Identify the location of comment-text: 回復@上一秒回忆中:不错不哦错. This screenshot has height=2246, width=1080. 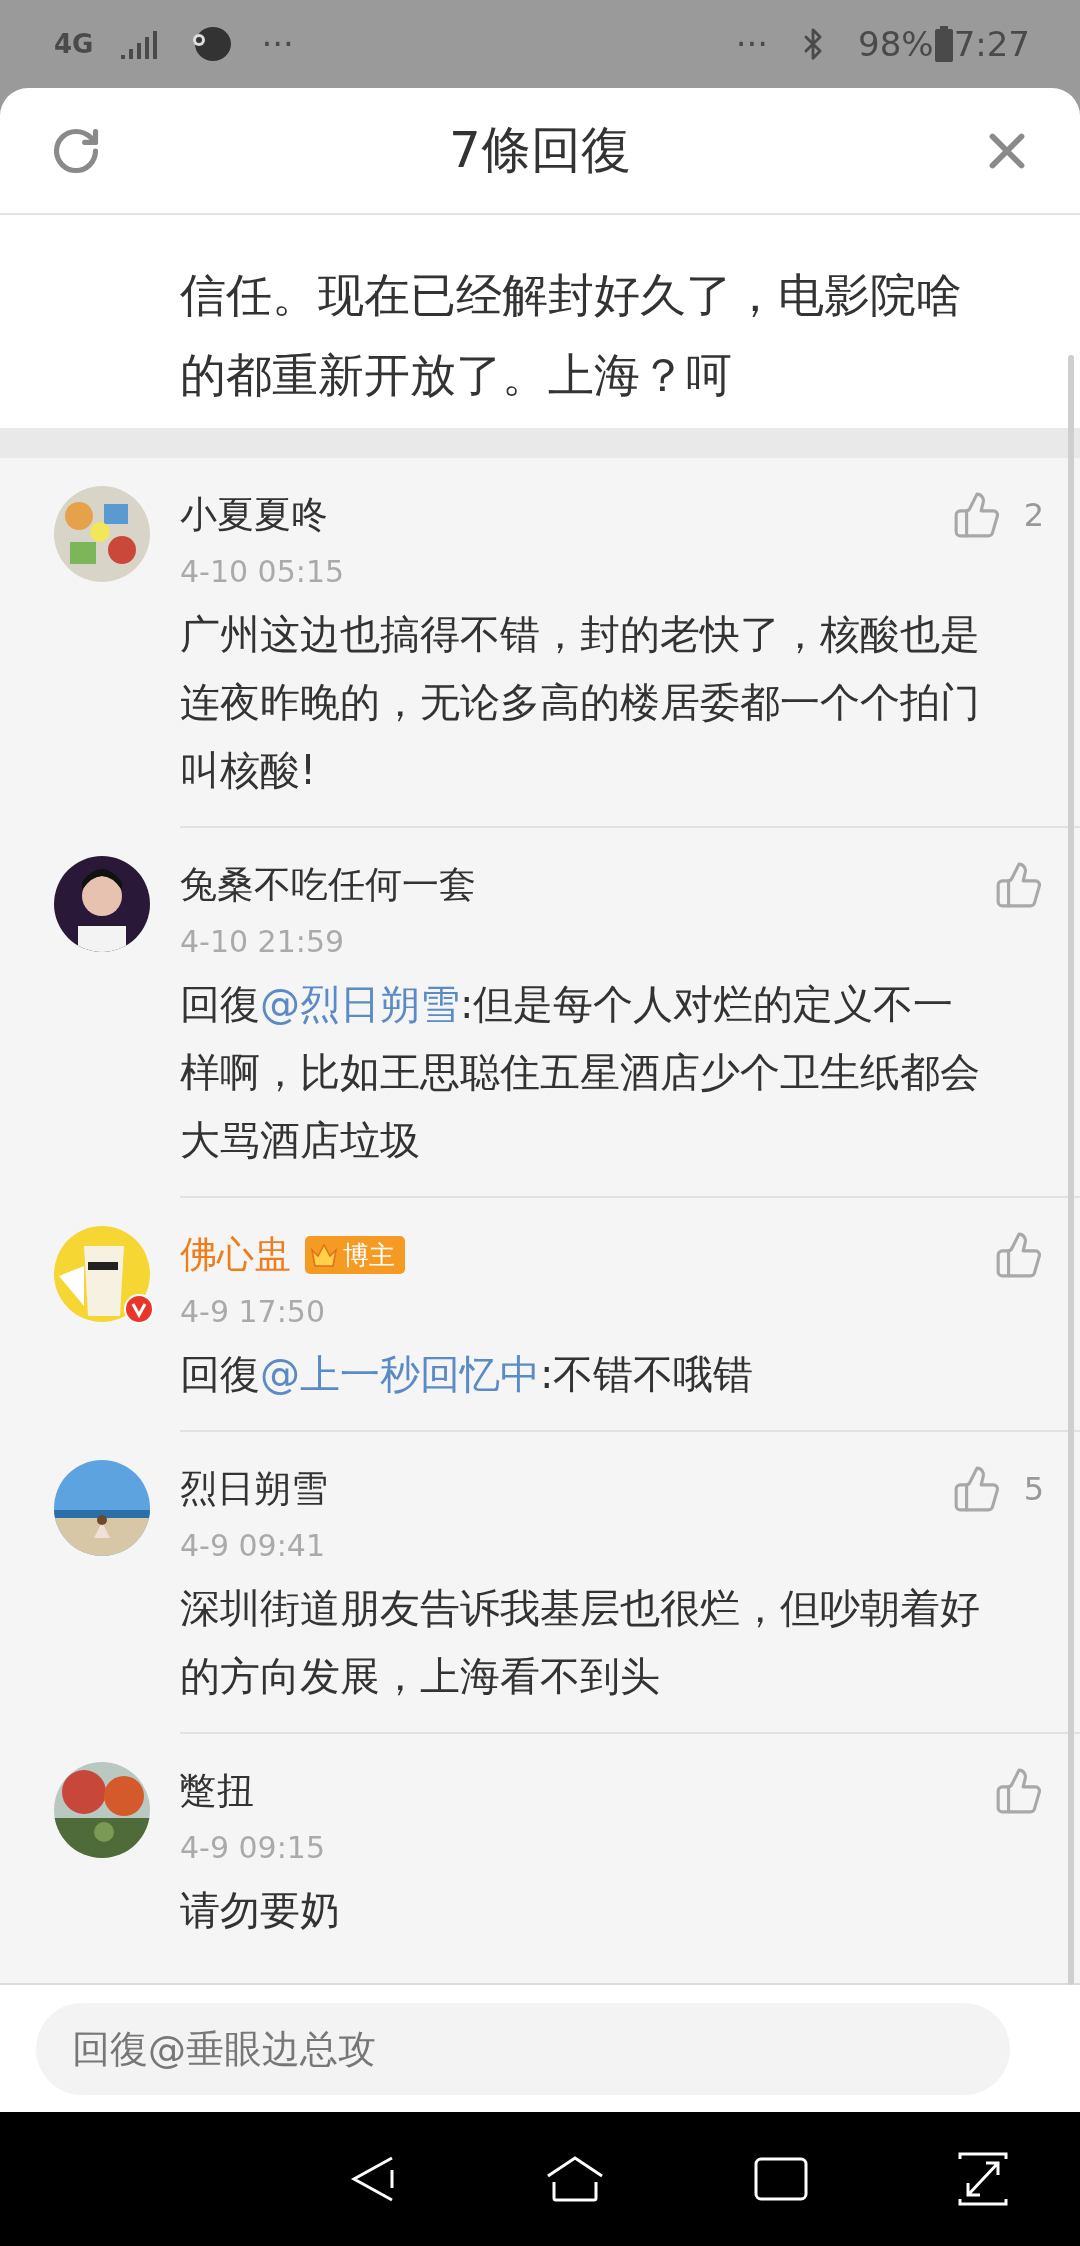
(467, 1374).